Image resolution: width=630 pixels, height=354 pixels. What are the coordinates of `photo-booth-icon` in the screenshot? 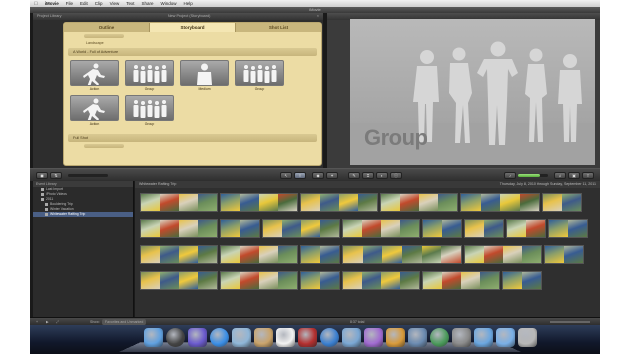 It's located at (307, 337).